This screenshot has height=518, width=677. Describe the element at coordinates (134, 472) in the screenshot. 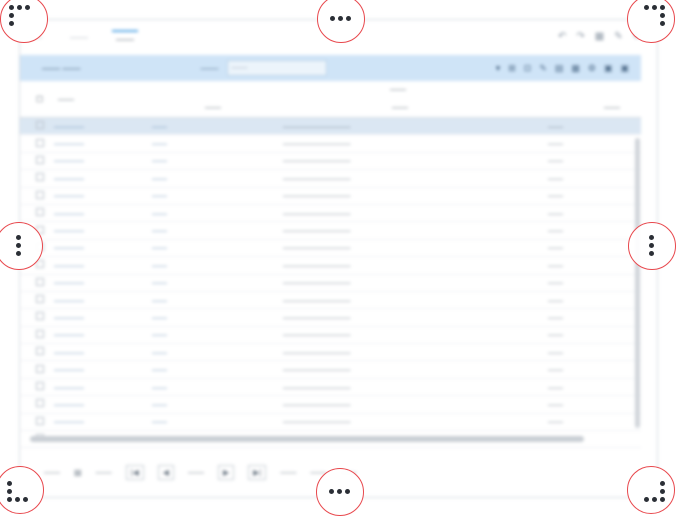

I see `first-page-button: |◀` at that location.